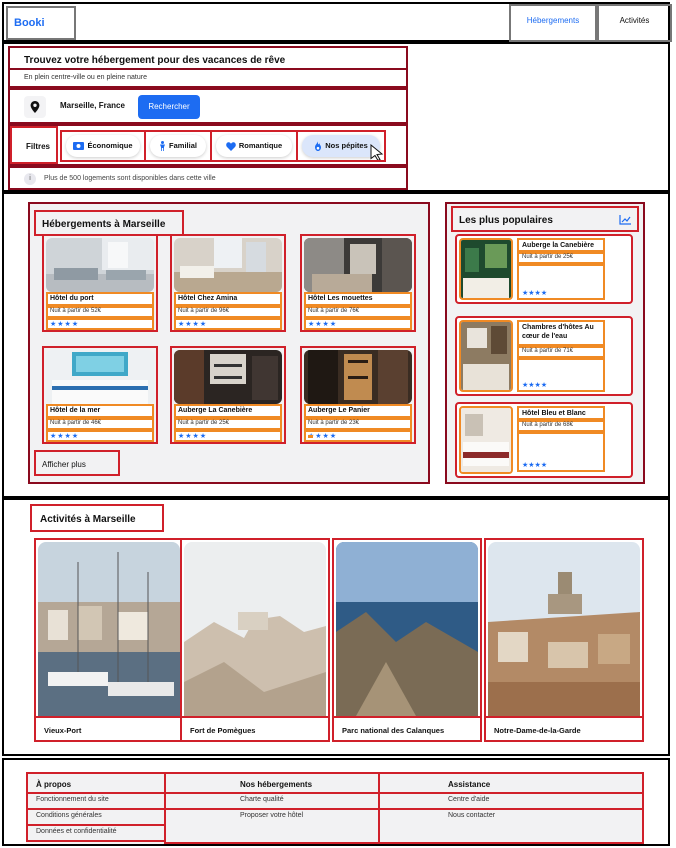 This screenshot has height=848, width=676. What do you see at coordinates (537, 730) in the screenshot?
I see `activity-label: Notre-Dame-de-la-Garde` at bounding box center [537, 730].